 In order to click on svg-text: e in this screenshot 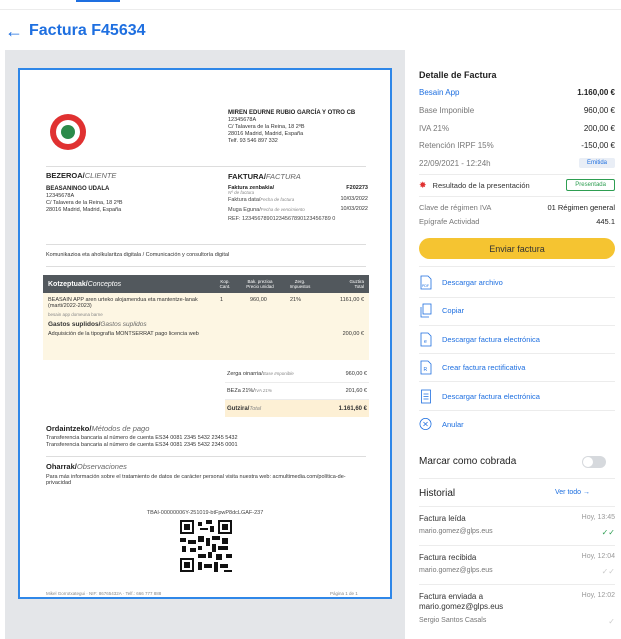, I will do `click(425, 342)`.